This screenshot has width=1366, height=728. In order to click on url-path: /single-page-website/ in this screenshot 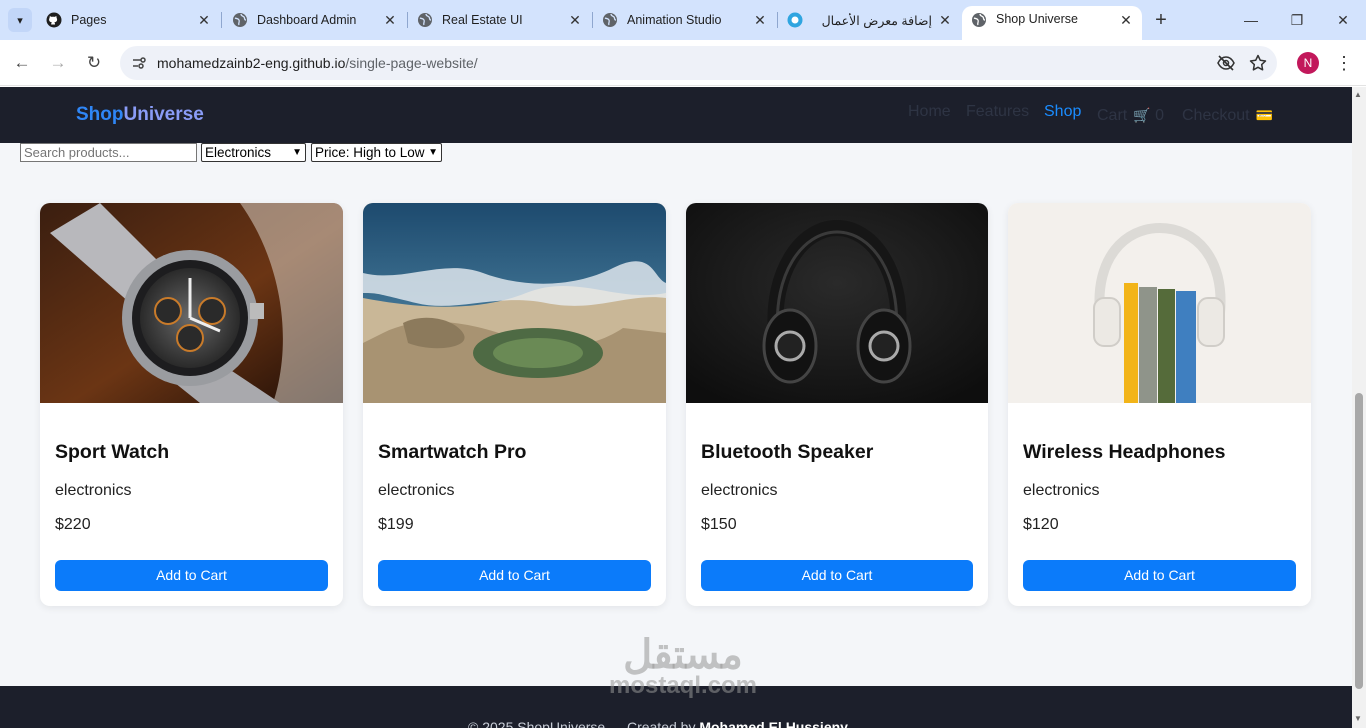, I will do `click(411, 63)`.